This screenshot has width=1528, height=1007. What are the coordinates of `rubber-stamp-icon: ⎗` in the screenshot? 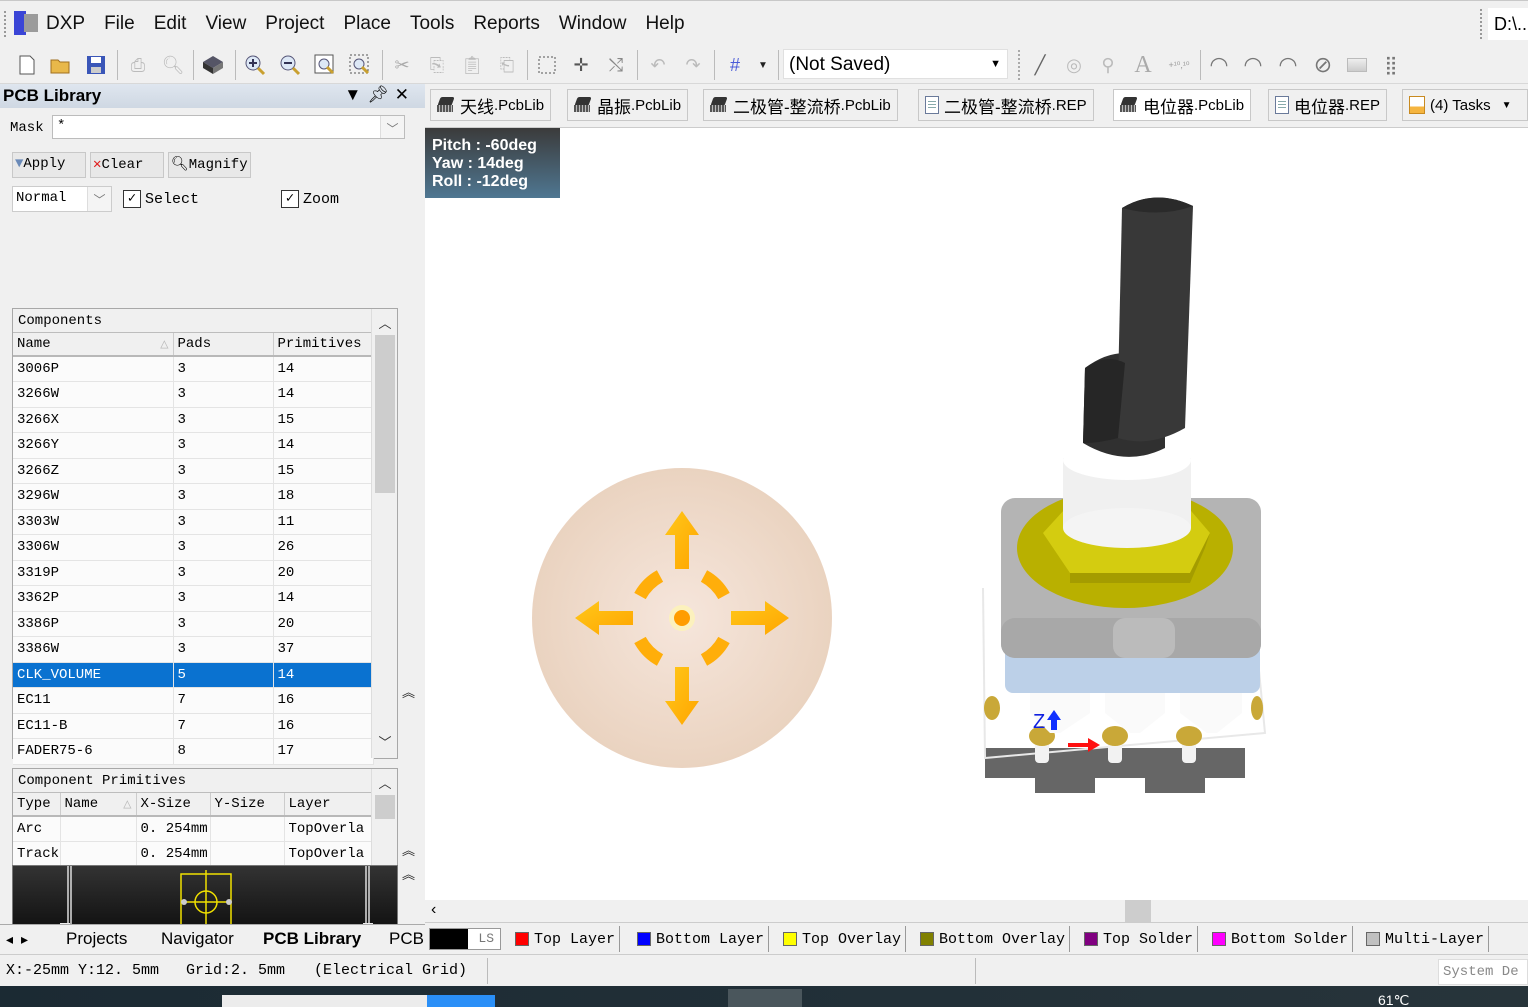 It's located at (507, 65).